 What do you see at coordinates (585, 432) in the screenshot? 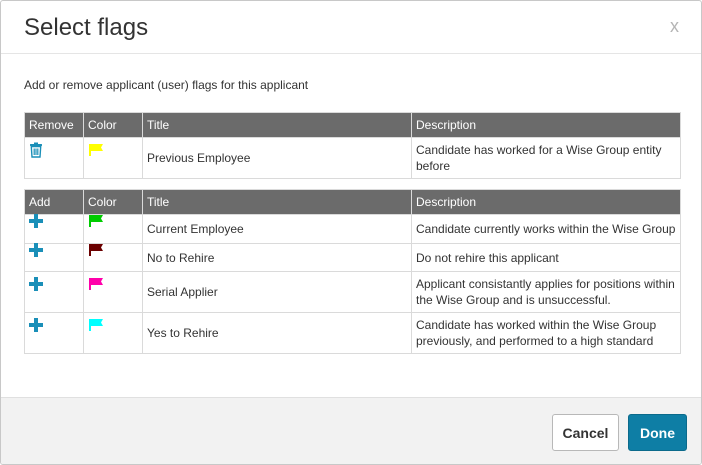
I see `cancel-button: Cancel` at bounding box center [585, 432].